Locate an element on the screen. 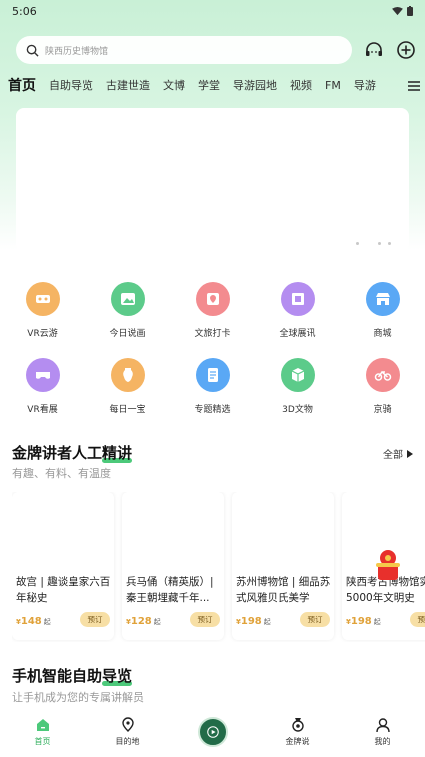 The image size is (425, 757). tab-fm: FM is located at coordinates (333, 85).